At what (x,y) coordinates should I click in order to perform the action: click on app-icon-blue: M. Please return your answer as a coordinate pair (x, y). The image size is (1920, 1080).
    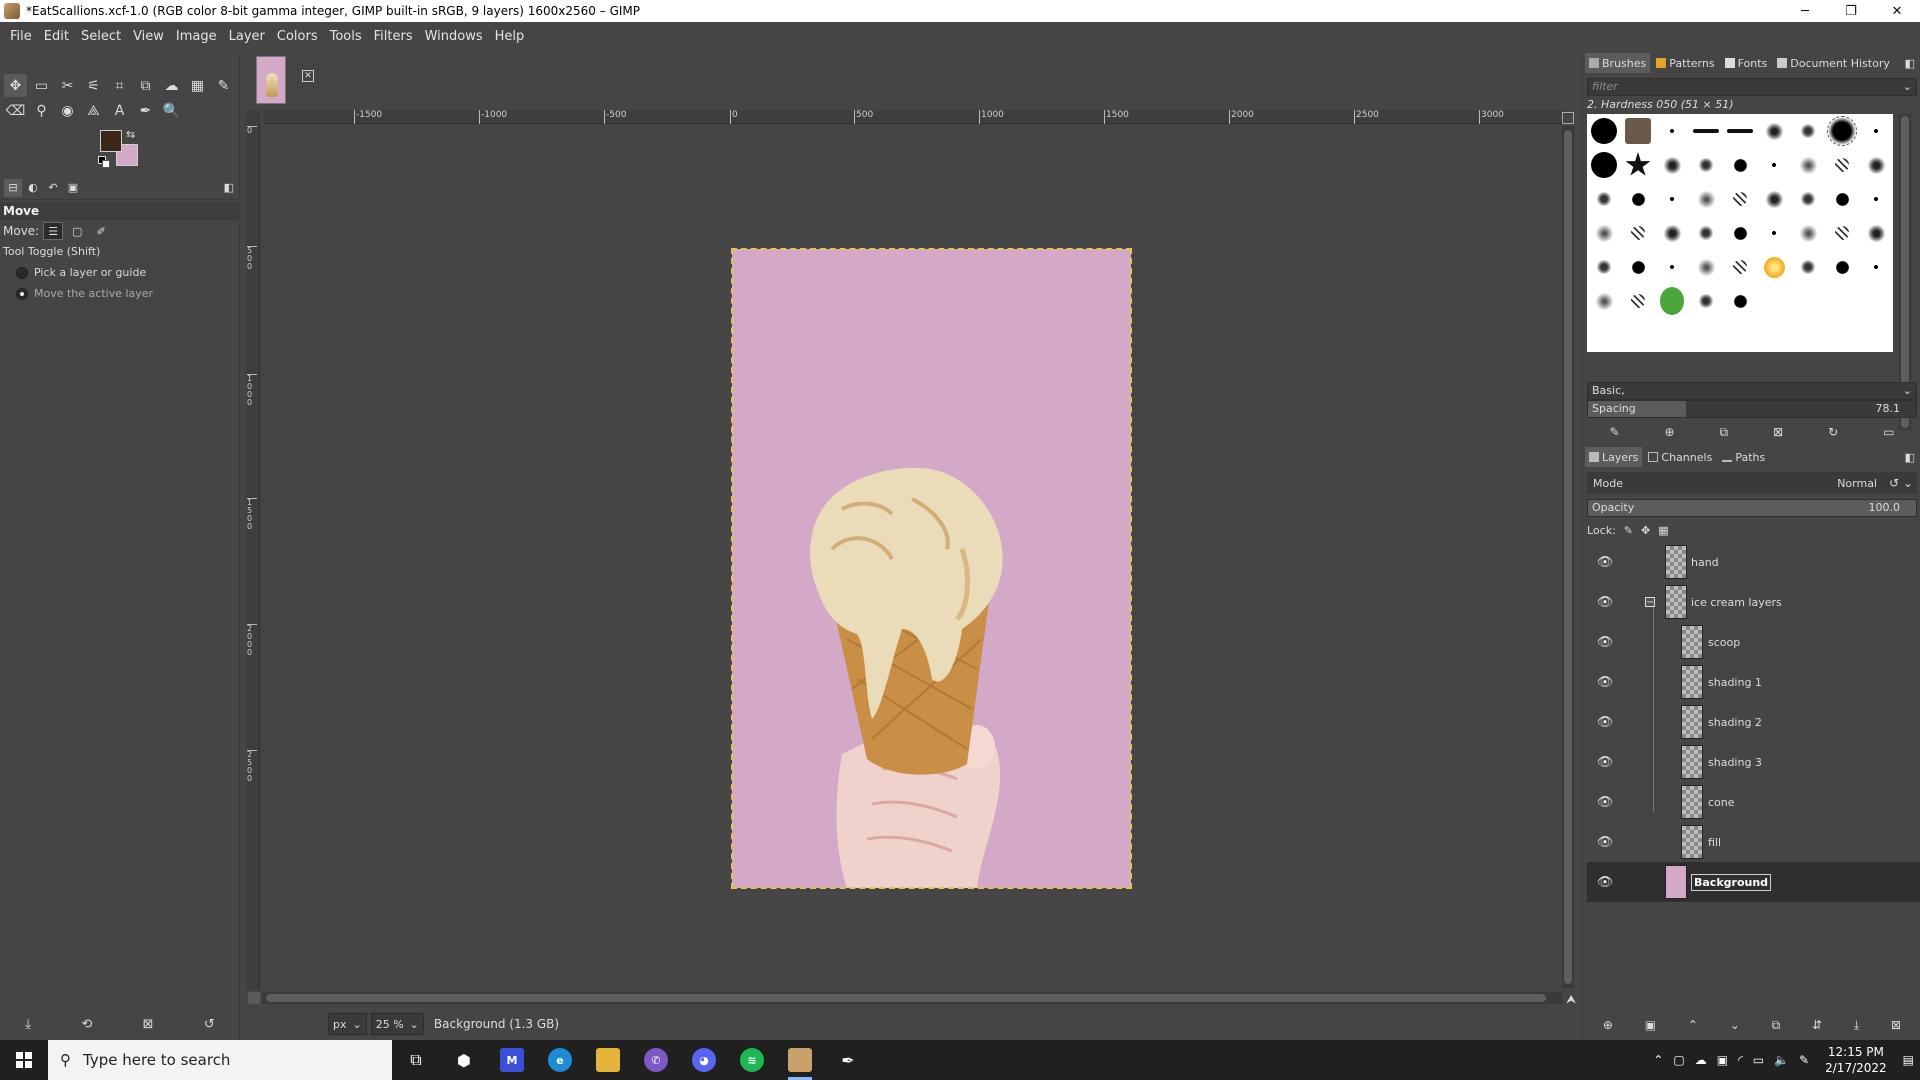
    Looking at the image, I should click on (512, 1060).